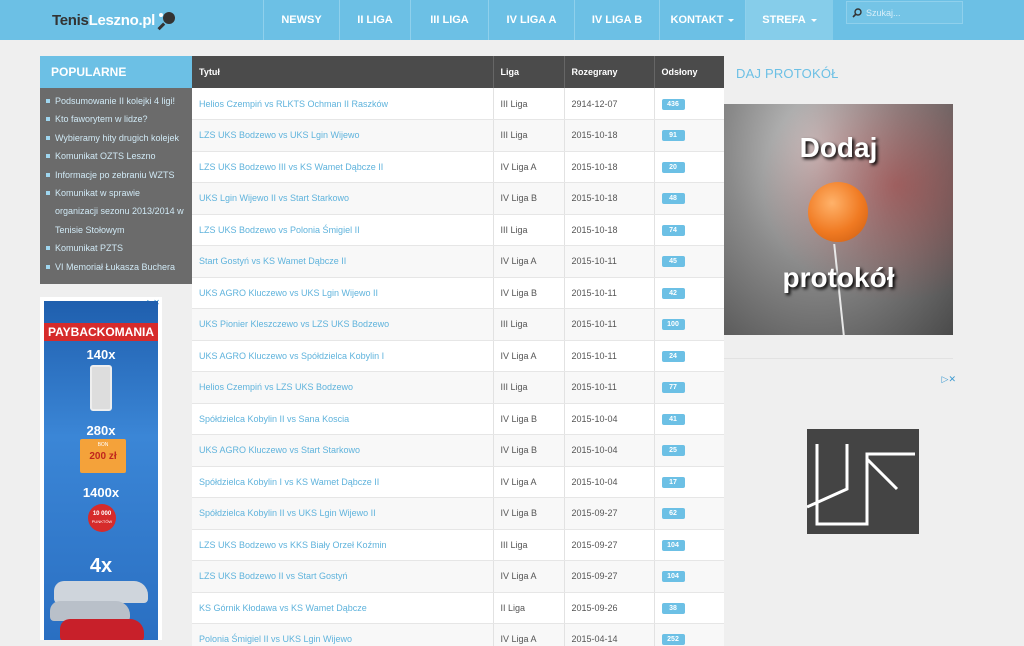 The height and width of the screenshot is (646, 1024). I want to click on search-box, so click(904, 12).